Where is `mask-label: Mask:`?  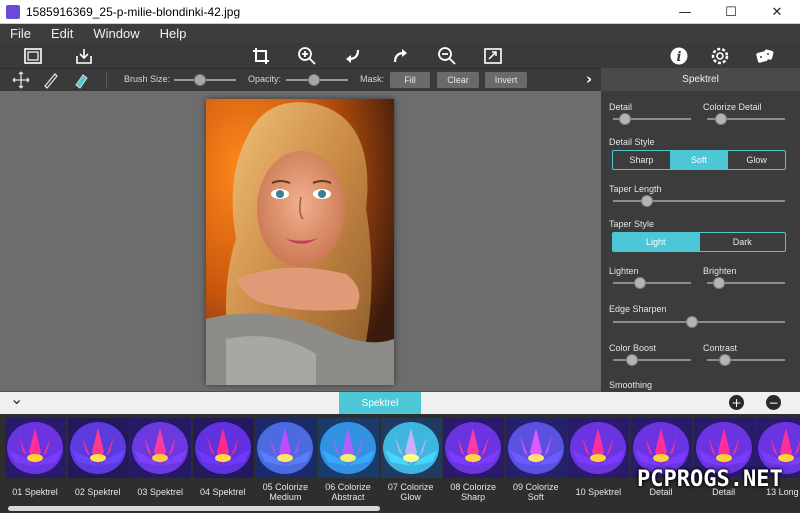 mask-label: Mask: is located at coordinates (372, 79).